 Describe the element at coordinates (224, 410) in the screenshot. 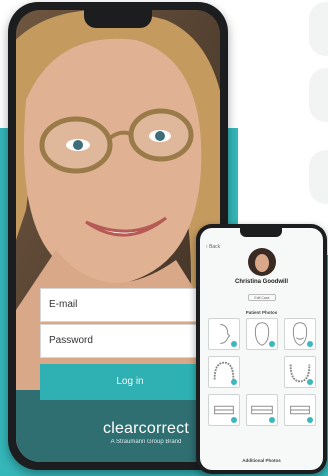

I see `photo-slot-right-bite` at that location.